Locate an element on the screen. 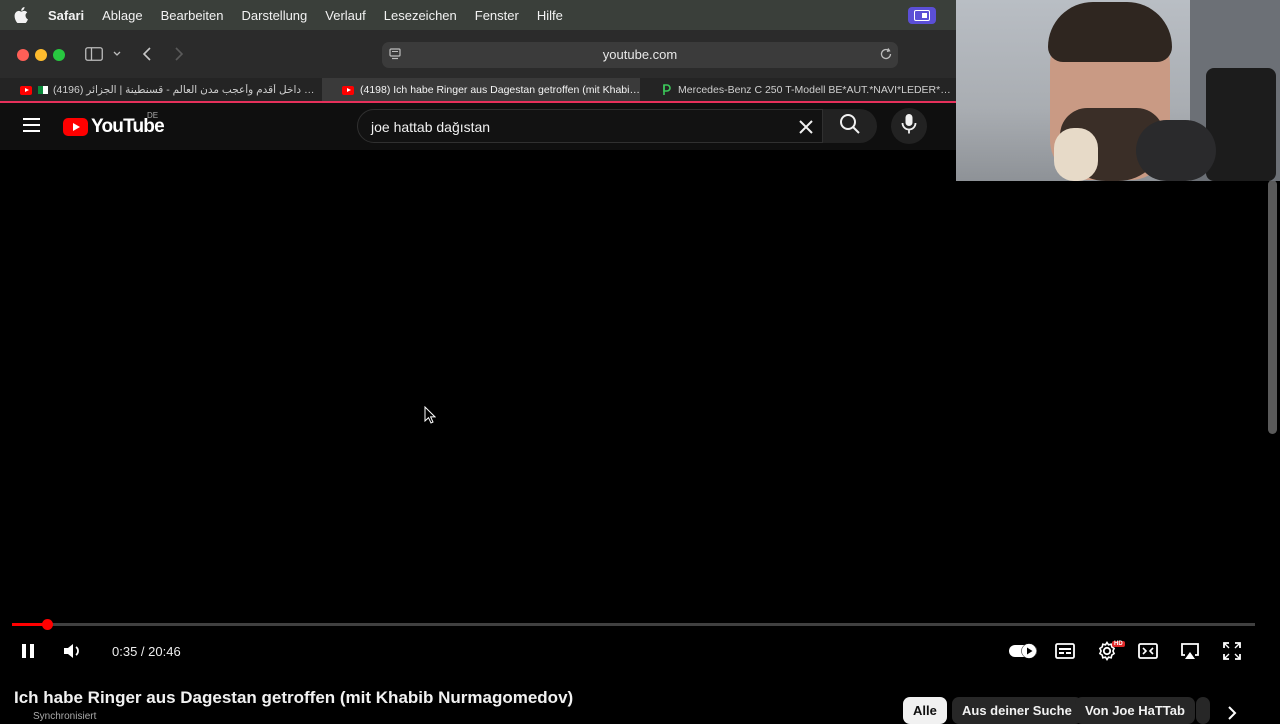 This screenshot has height=724, width=1280. headphones is located at coordinates (1076, 154).